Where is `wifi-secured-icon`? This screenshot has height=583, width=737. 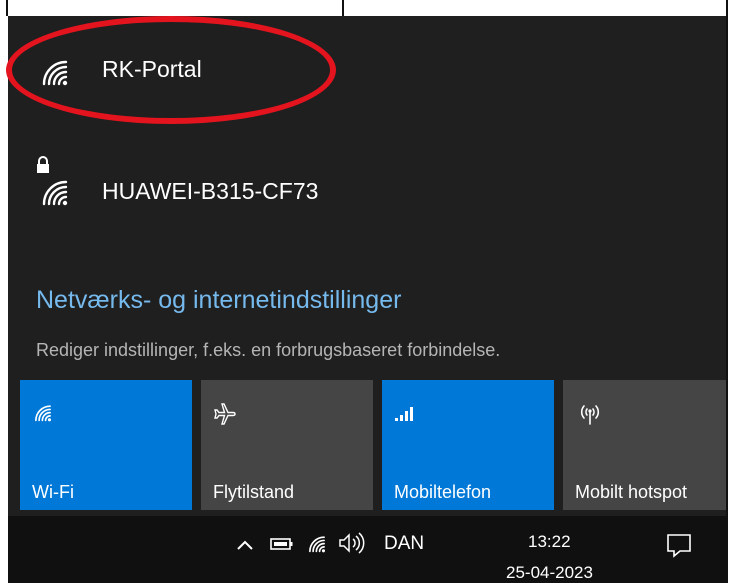
wifi-secured-icon is located at coordinates (55, 193).